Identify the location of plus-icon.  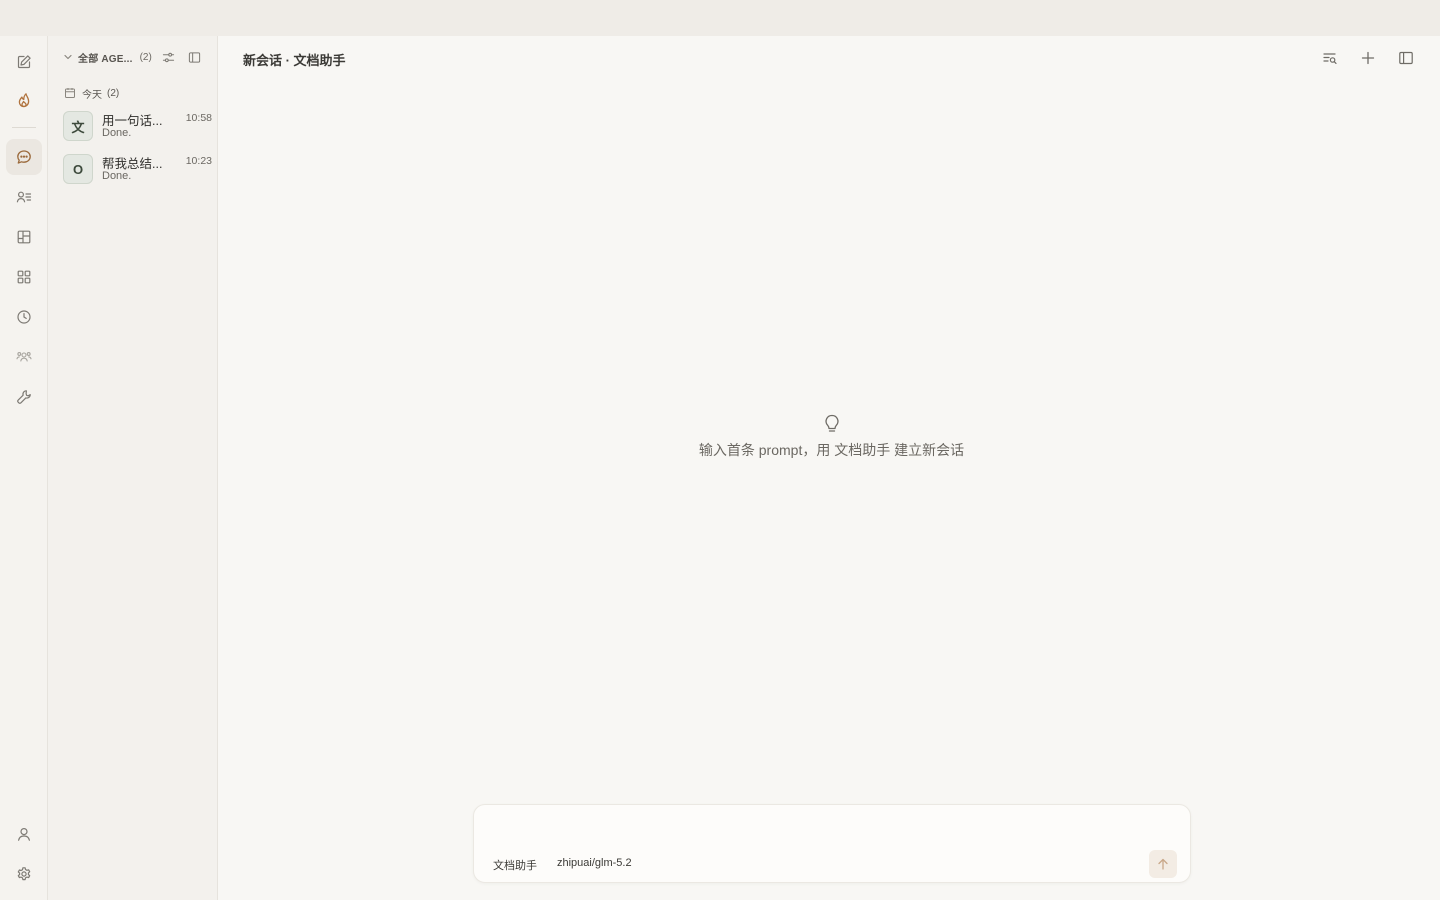
(1368, 58).